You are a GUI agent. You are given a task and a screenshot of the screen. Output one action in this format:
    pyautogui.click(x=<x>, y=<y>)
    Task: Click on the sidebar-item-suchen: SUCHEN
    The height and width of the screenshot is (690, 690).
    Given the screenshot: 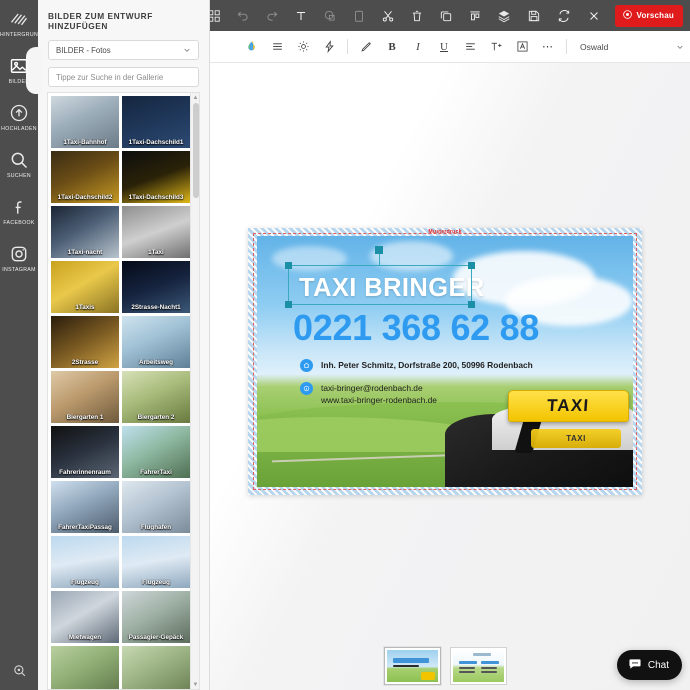 What is the action you would take?
    pyautogui.click(x=19, y=164)
    